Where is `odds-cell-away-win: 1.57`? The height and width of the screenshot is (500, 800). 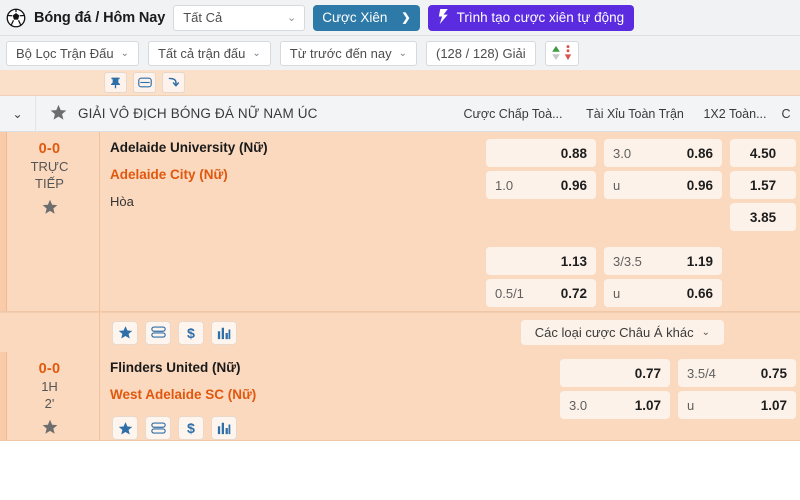 odds-cell-away-win: 1.57 is located at coordinates (763, 185).